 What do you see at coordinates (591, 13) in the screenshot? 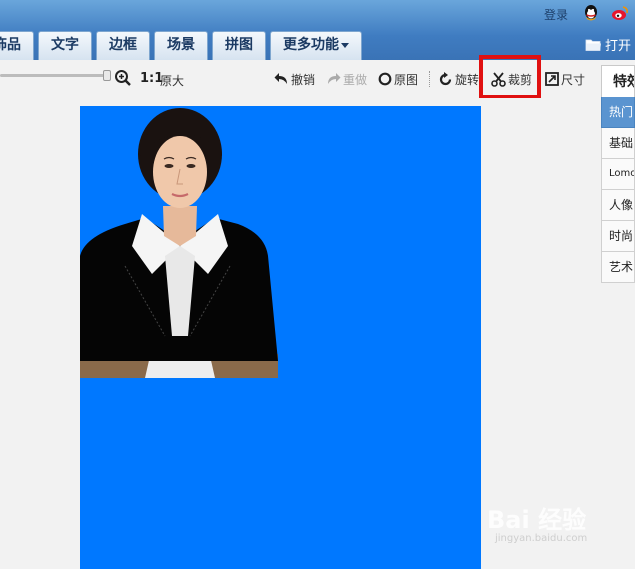
I see `qq-icon` at bounding box center [591, 13].